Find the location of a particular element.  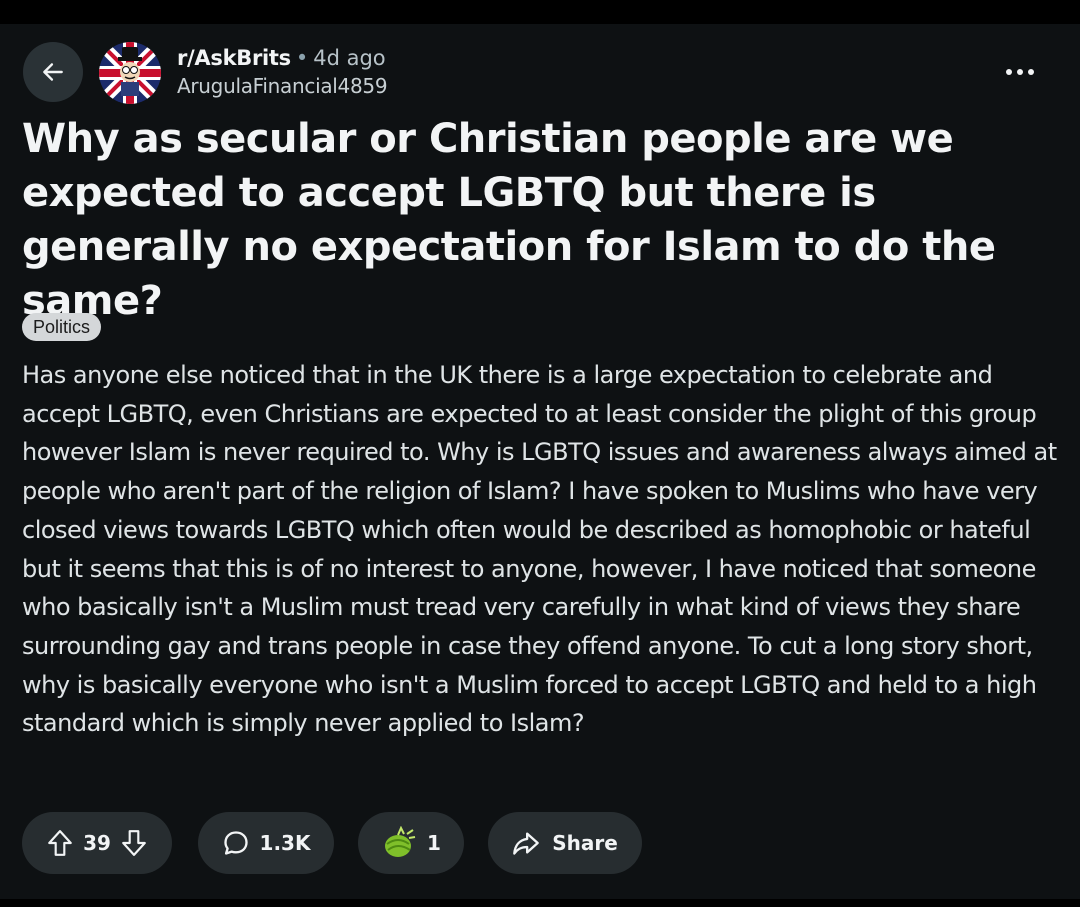

post-flair: Politics is located at coordinates (62, 327).